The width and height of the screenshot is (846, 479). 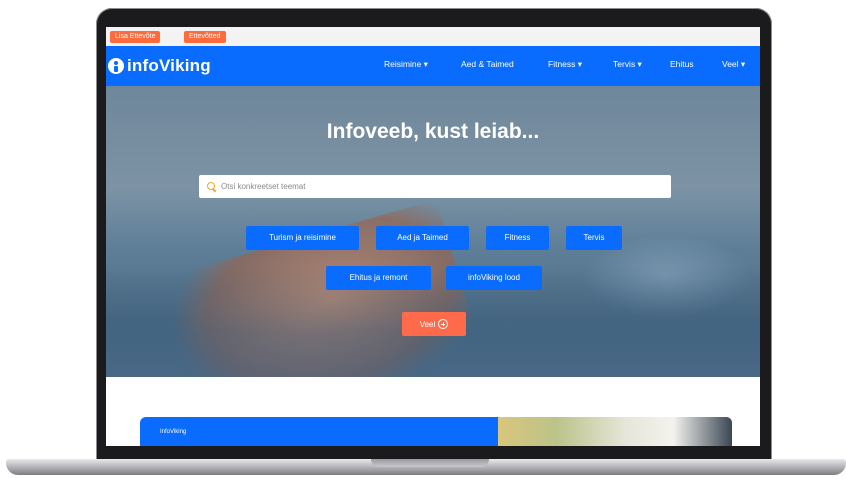 I want to click on site-logo: infoViking, so click(x=159, y=66).